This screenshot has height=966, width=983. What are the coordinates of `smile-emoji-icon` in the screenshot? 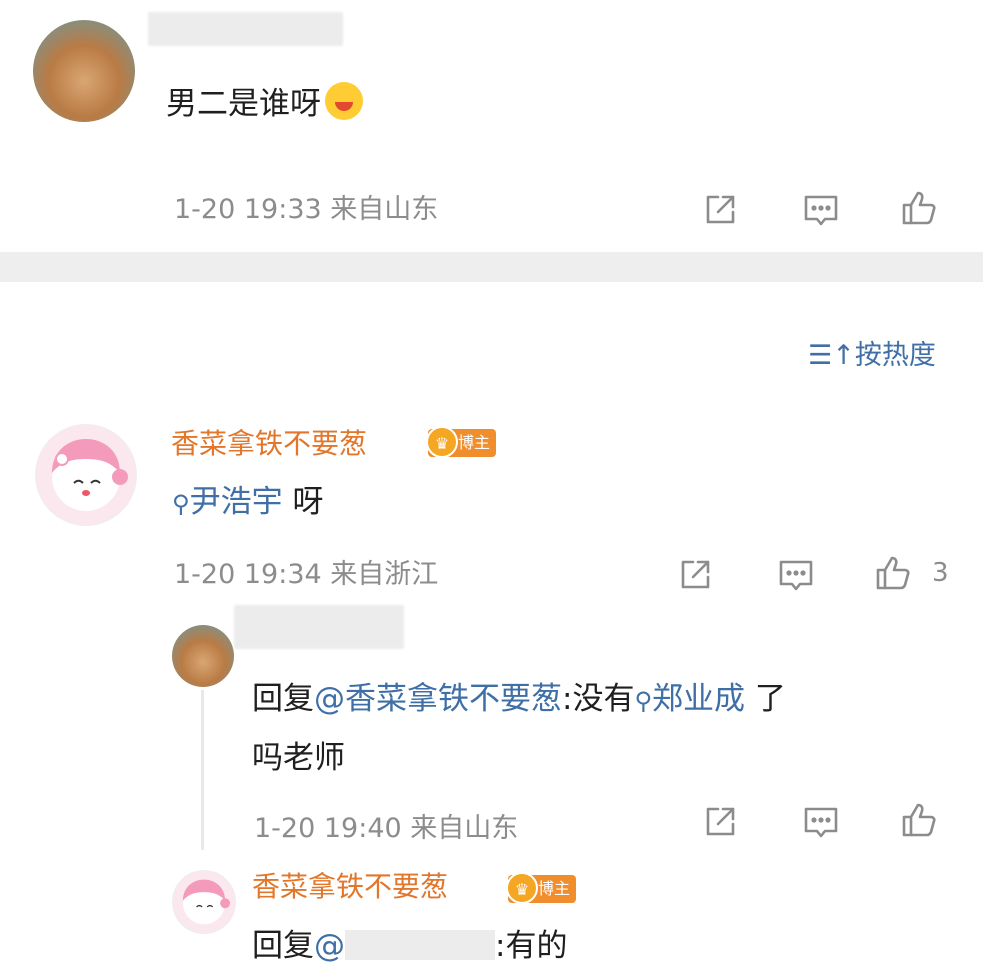 It's located at (344, 101).